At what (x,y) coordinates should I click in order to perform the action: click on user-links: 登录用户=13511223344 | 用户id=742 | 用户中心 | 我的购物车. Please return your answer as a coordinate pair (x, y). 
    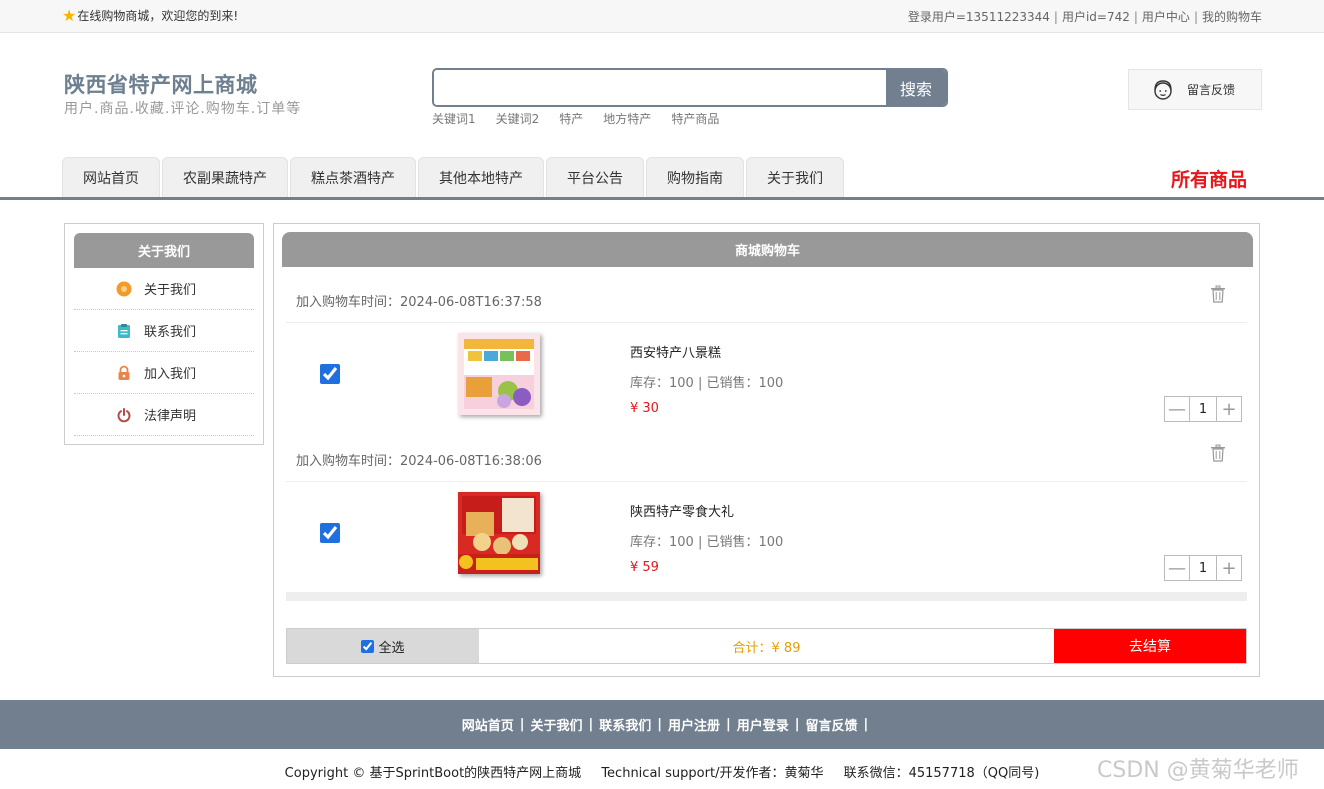
    Looking at the image, I should click on (1084, 17).